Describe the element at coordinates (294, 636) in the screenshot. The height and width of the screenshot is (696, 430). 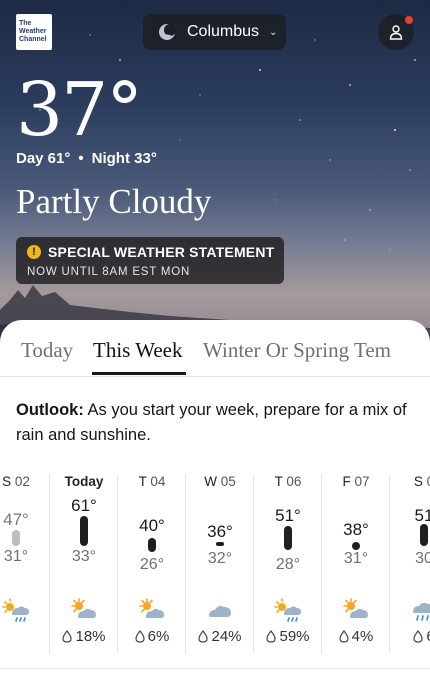
I see `precip-value: 59%` at that location.